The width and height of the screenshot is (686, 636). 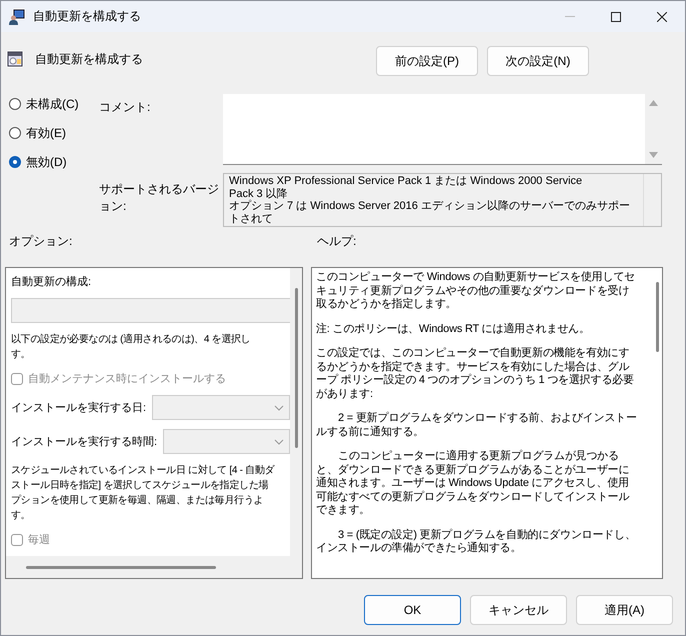 What do you see at coordinates (259, 194) in the screenshot?
I see `supported-text-line: Pack 3 以降` at bounding box center [259, 194].